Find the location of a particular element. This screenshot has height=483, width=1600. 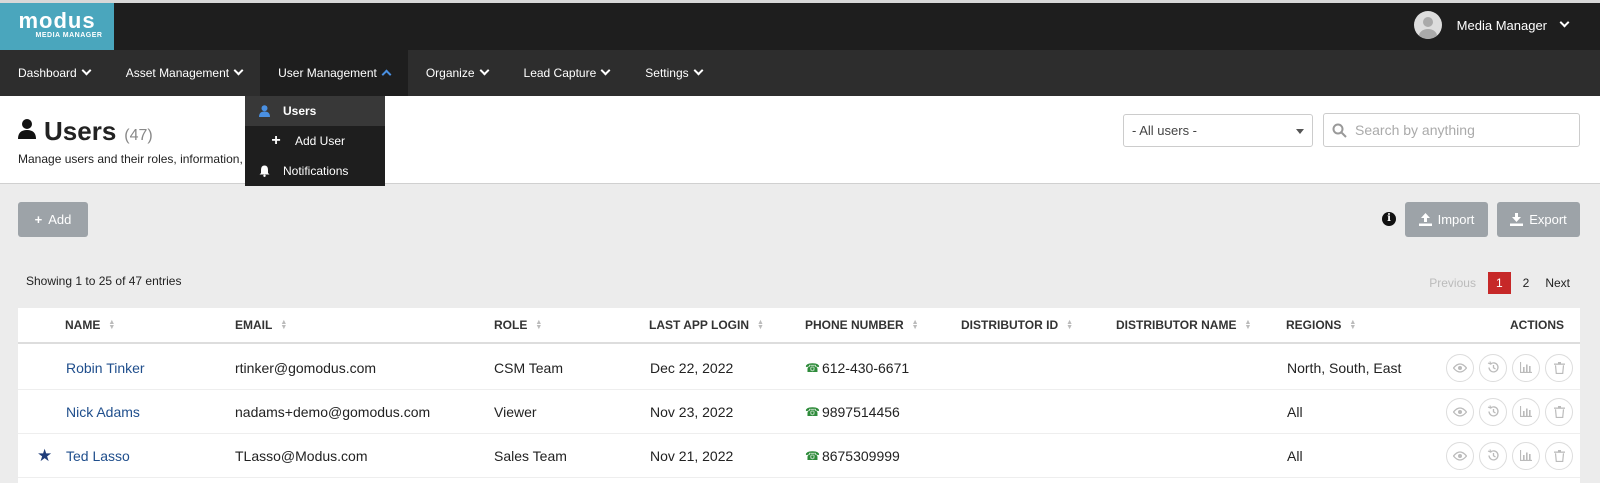

last-login-cell: Nov 23, 2022 is located at coordinates (692, 411).